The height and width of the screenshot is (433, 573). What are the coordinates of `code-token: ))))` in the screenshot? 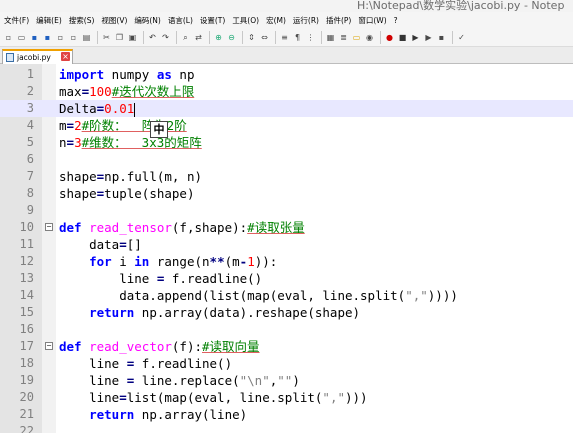 It's located at (442, 295).